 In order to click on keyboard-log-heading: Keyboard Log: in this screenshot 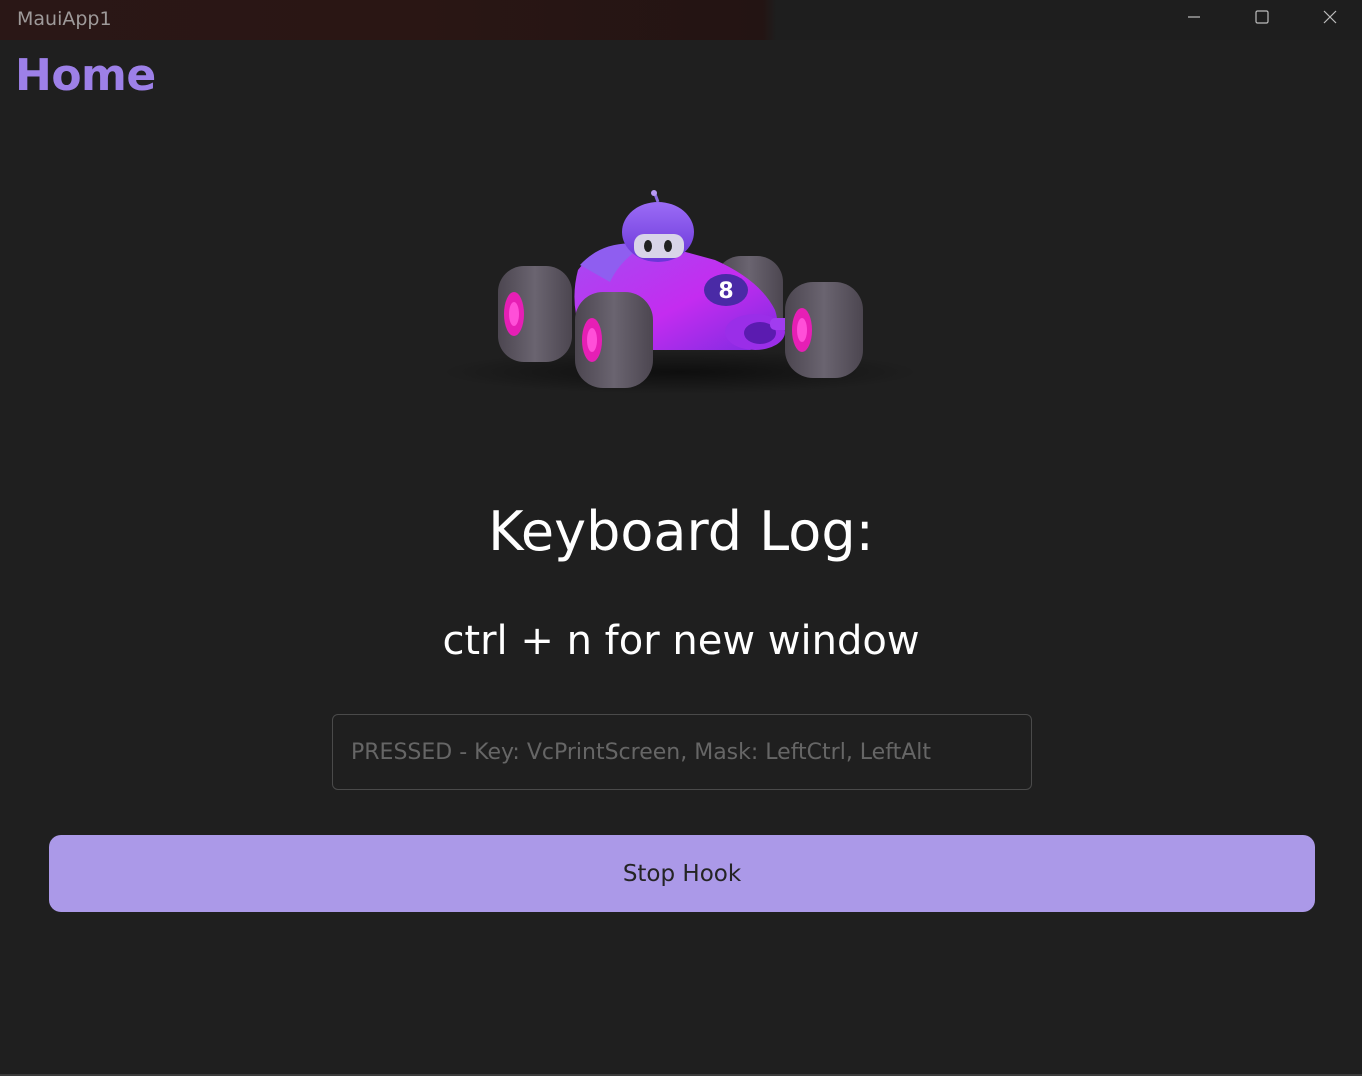, I will do `click(681, 531)`.